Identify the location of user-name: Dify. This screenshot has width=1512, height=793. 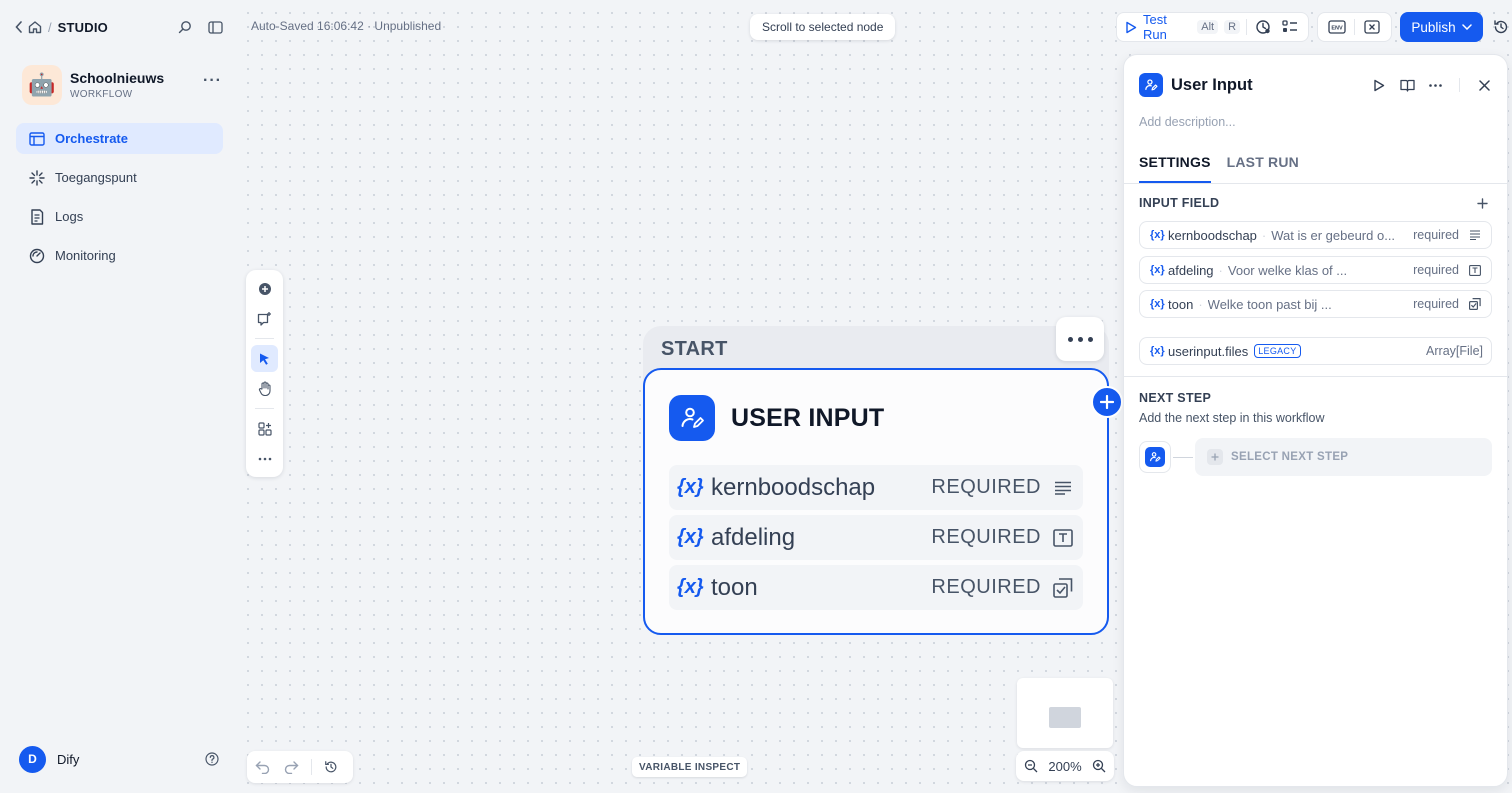
(68, 759).